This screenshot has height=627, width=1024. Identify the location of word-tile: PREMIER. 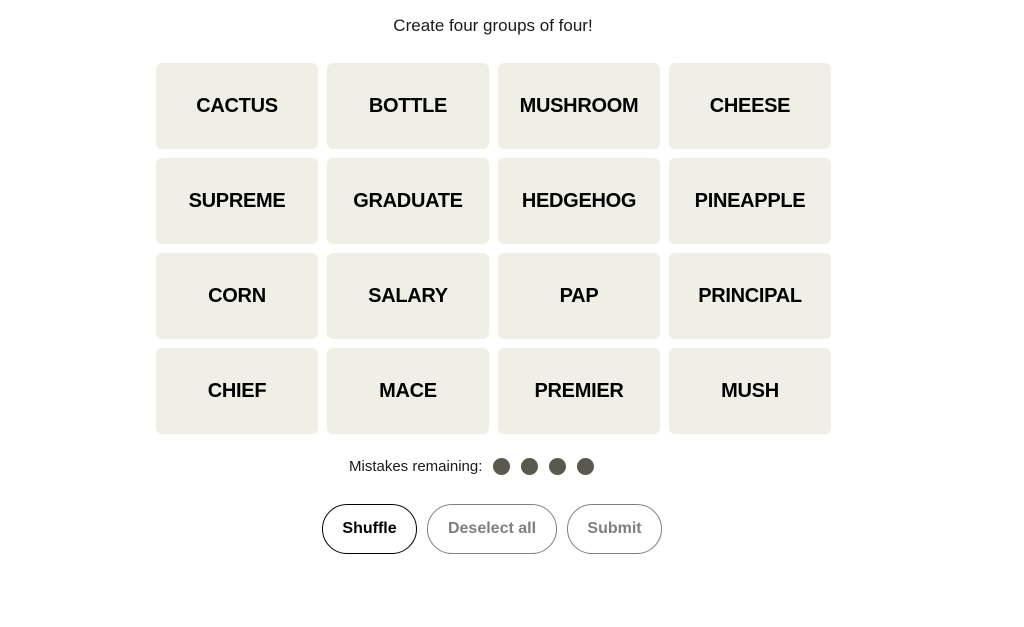
(579, 391).